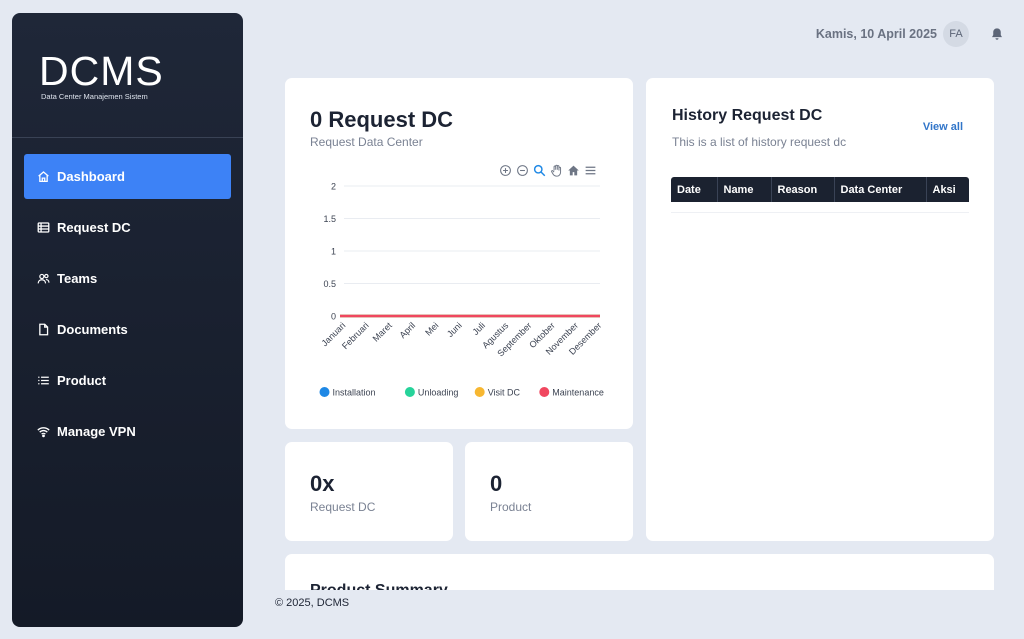  I want to click on stat-label: Product, so click(511, 507).